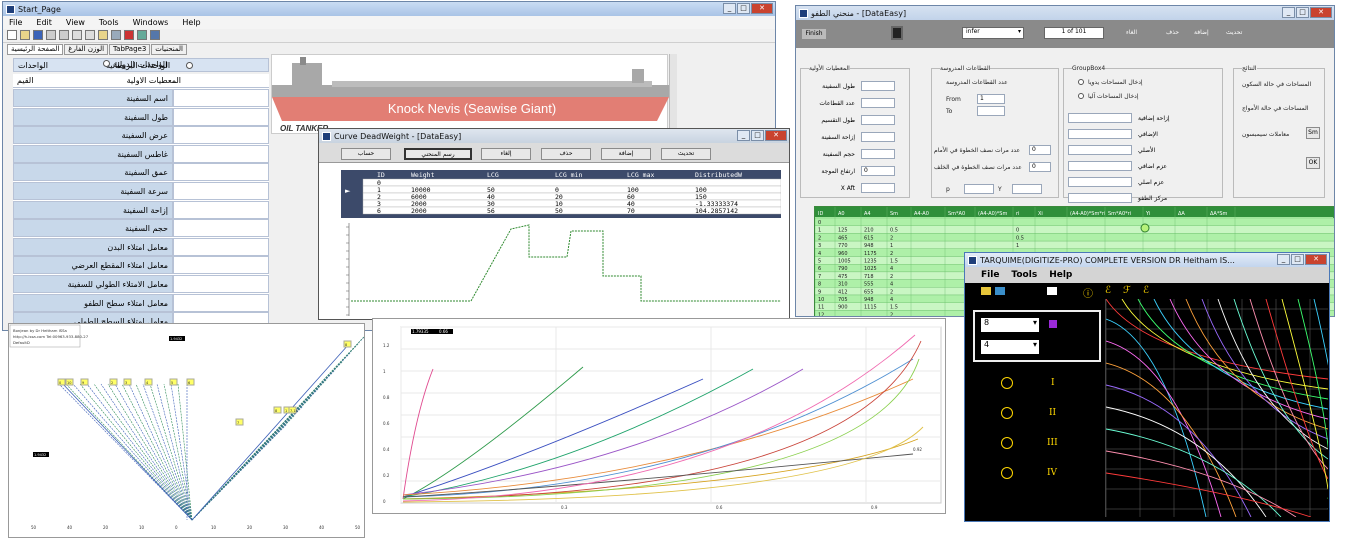 This screenshot has height=545, width=1349. What do you see at coordinates (35, 49) in the screenshot?
I see `tab-main: الصفحة الرئيسية` at bounding box center [35, 49].